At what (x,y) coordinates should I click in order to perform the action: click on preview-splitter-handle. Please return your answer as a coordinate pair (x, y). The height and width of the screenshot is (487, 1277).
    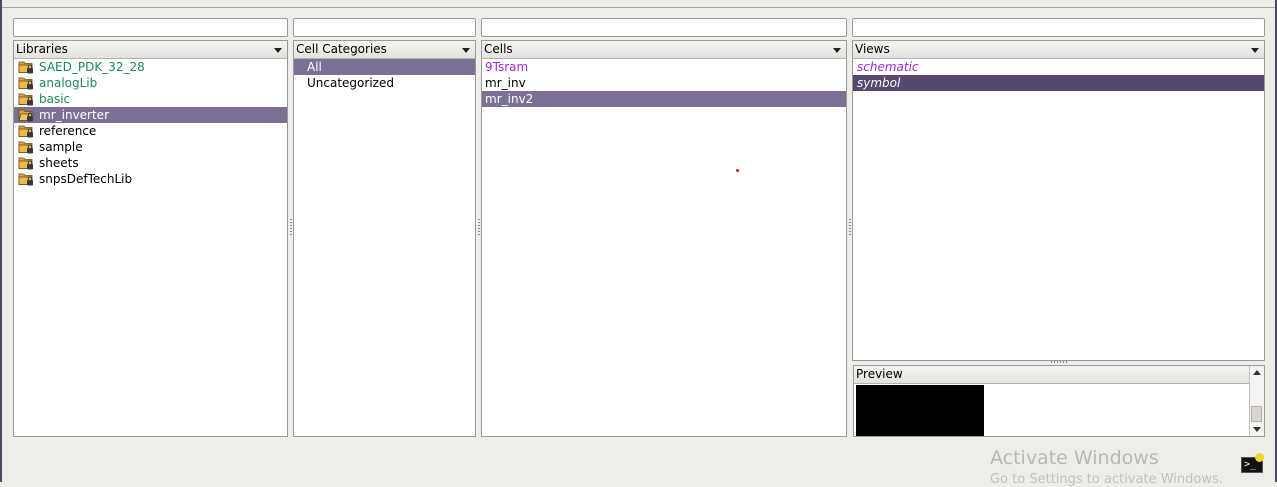
    Looking at the image, I should click on (1060, 362).